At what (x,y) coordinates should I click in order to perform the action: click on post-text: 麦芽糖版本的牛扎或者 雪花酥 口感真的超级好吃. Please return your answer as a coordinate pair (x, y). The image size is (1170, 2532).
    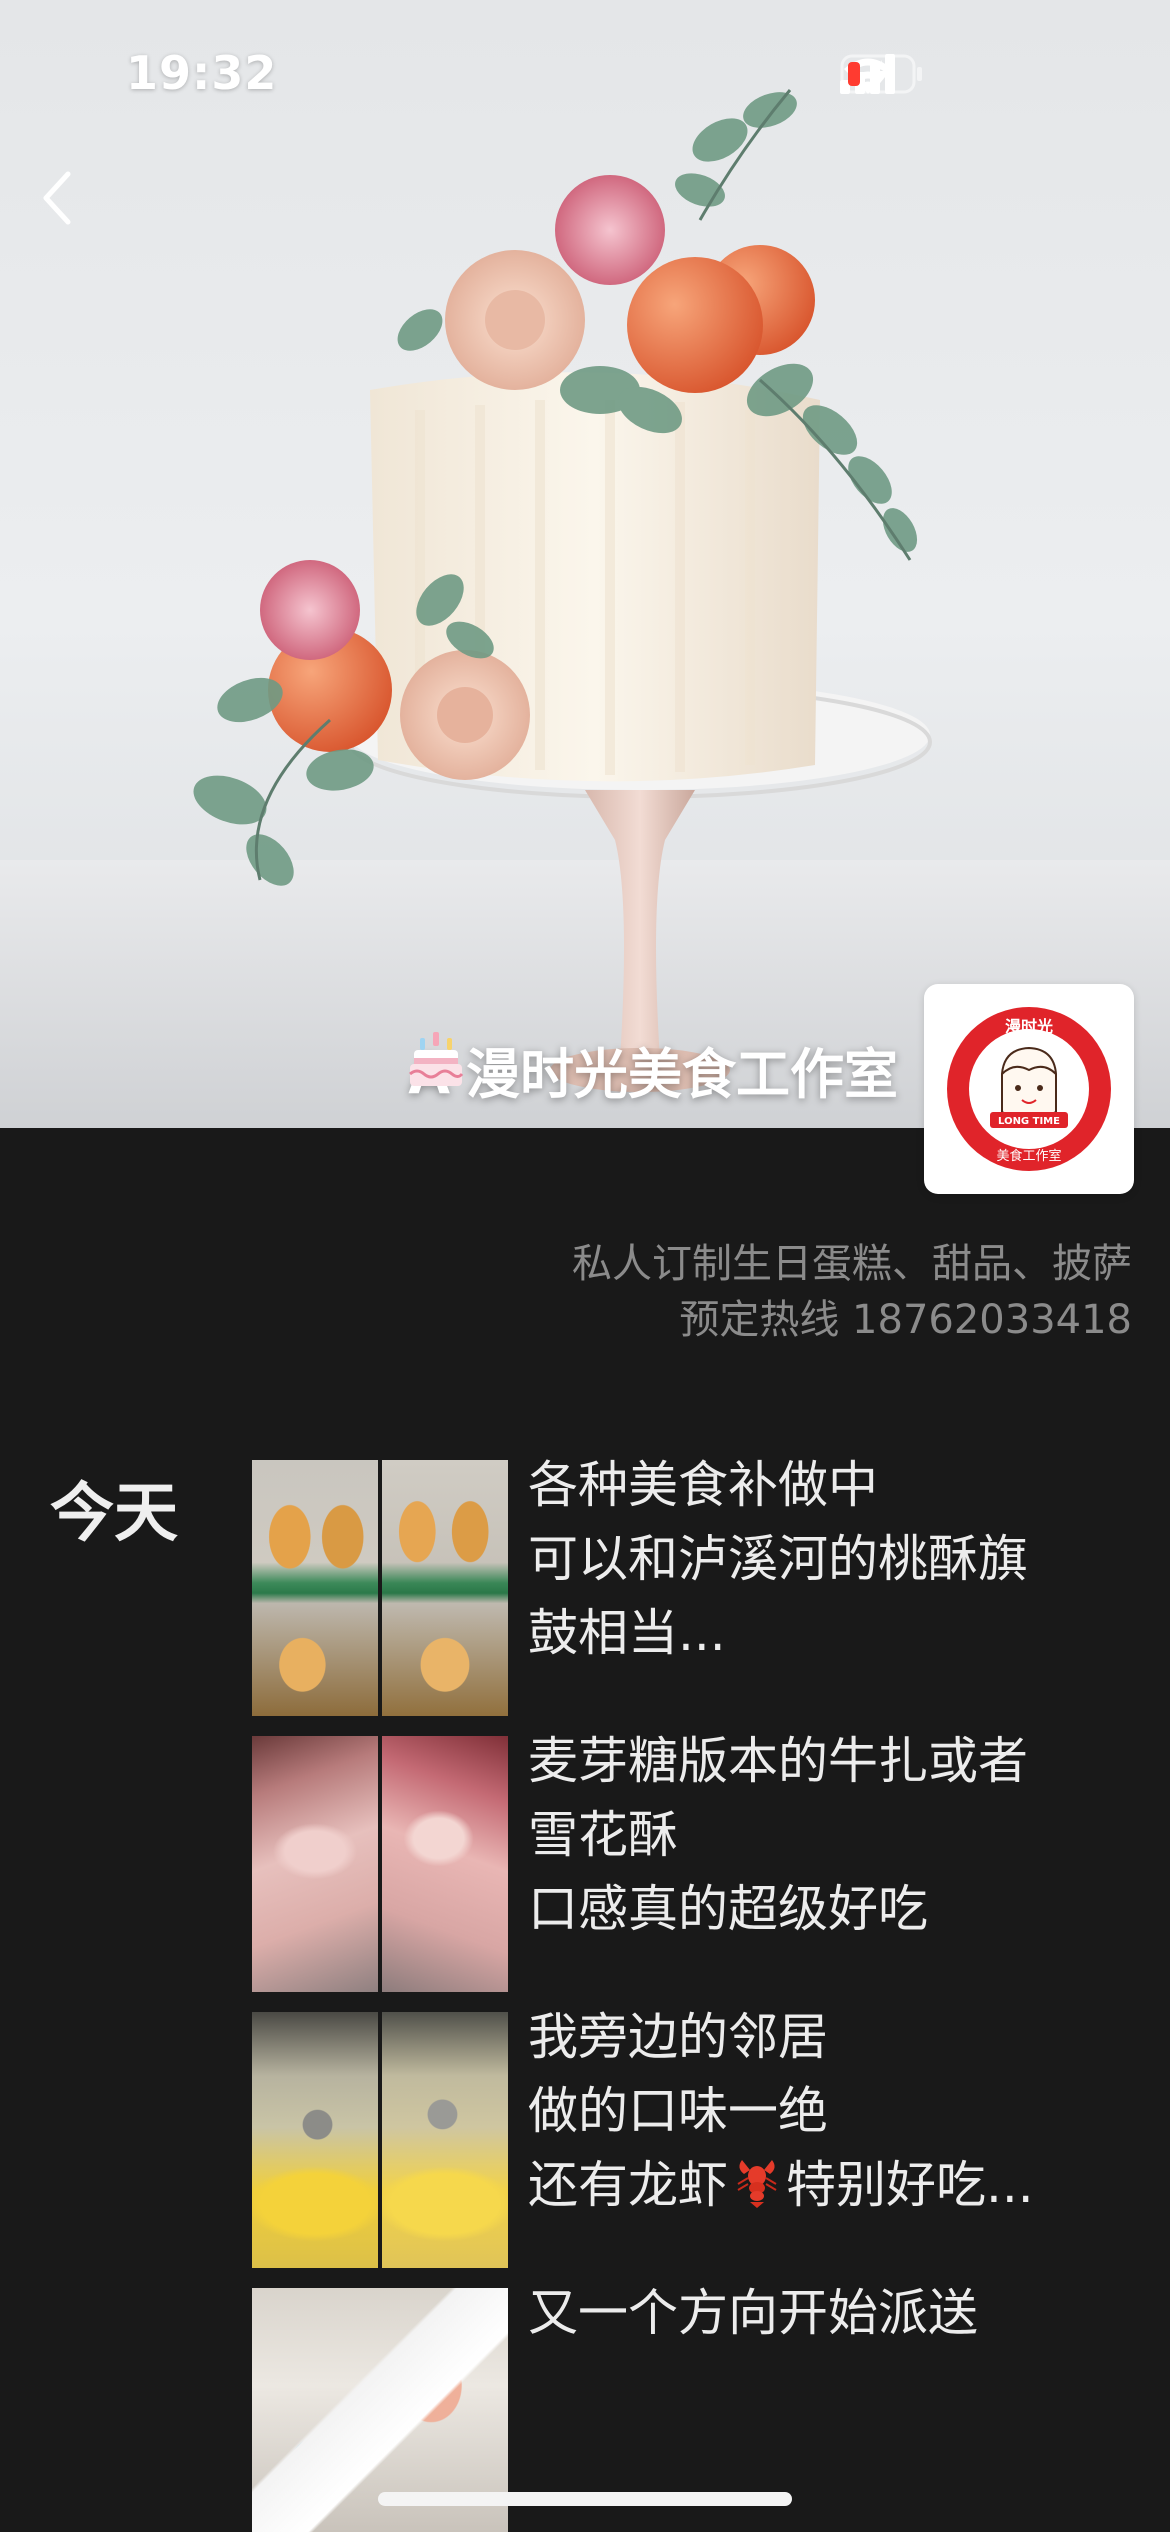
    Looking at the image, I should click on (828, 1835).